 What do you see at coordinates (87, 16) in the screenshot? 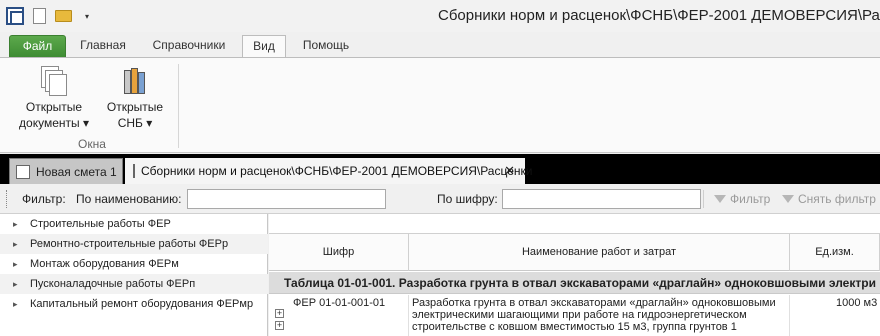
I see `qat-dropdown-icon: ▾` at bounding box center [87, 16].